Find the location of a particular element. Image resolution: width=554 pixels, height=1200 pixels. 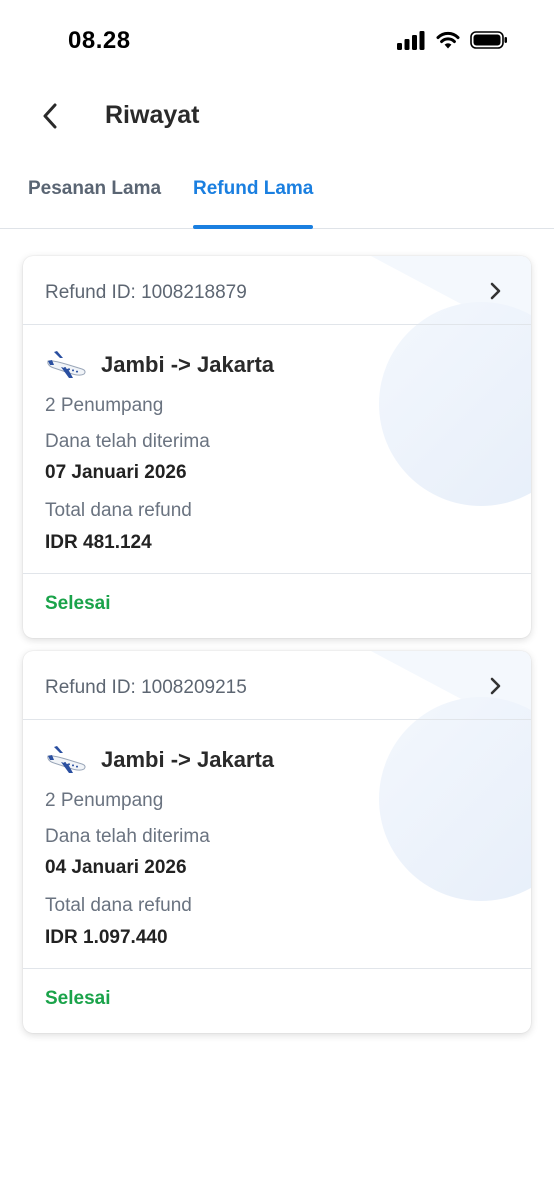

back-button is located at coordinates (50, 116).